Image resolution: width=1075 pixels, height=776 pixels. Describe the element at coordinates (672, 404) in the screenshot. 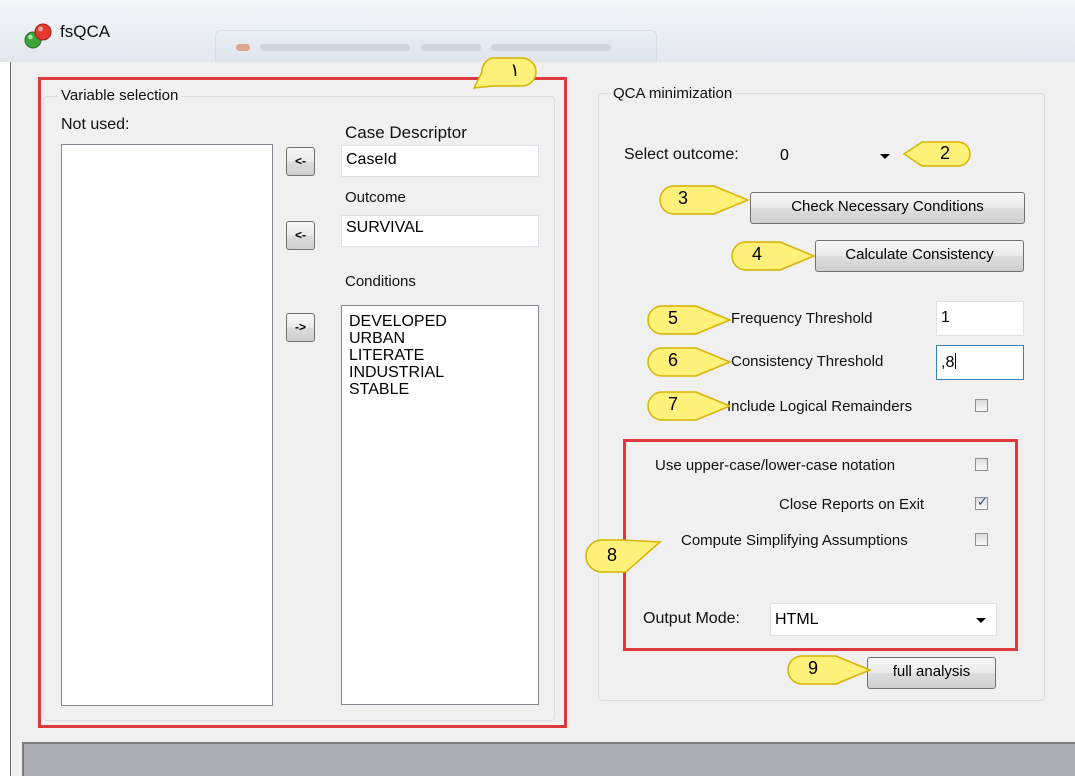

I see `callout-7-label: 7` at that location.